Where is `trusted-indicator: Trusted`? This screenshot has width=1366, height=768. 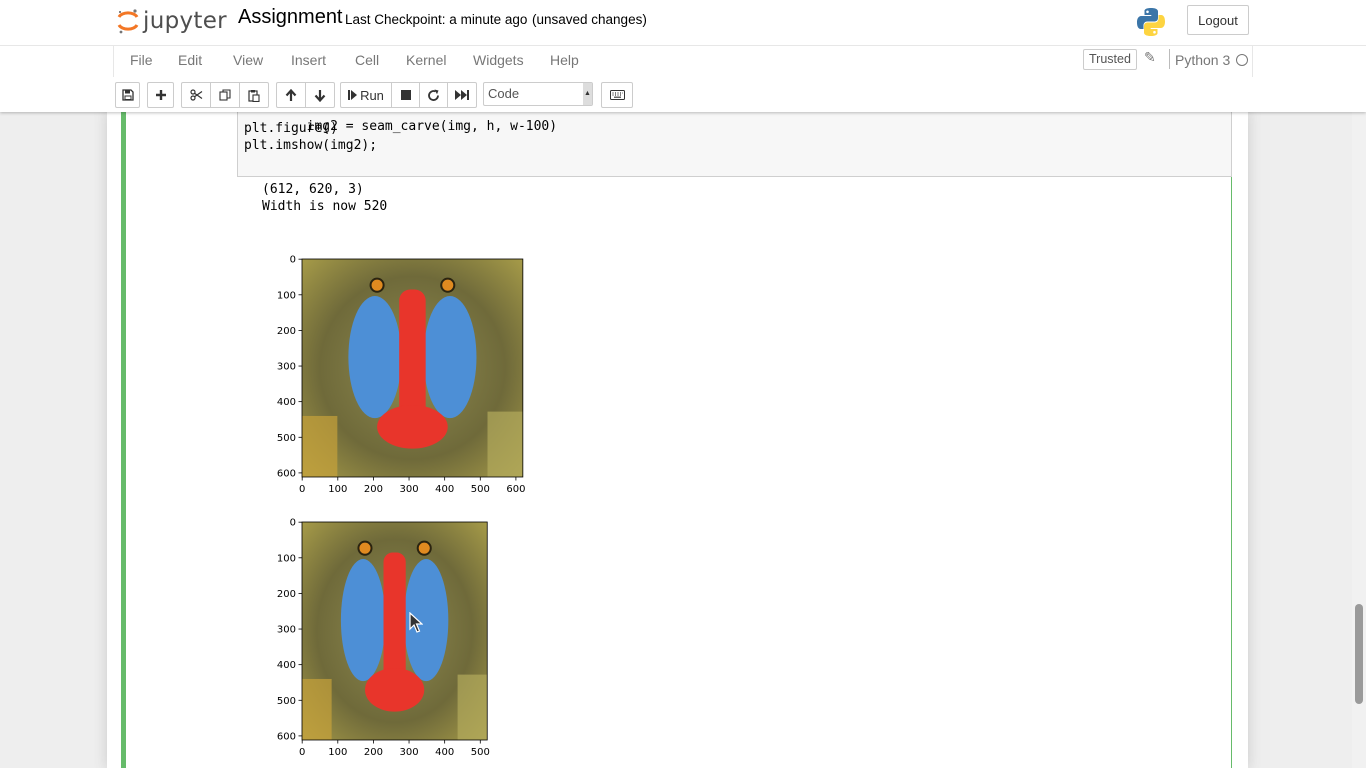 trusted-indicator: Trusted is located at coordinates (1110, 59).